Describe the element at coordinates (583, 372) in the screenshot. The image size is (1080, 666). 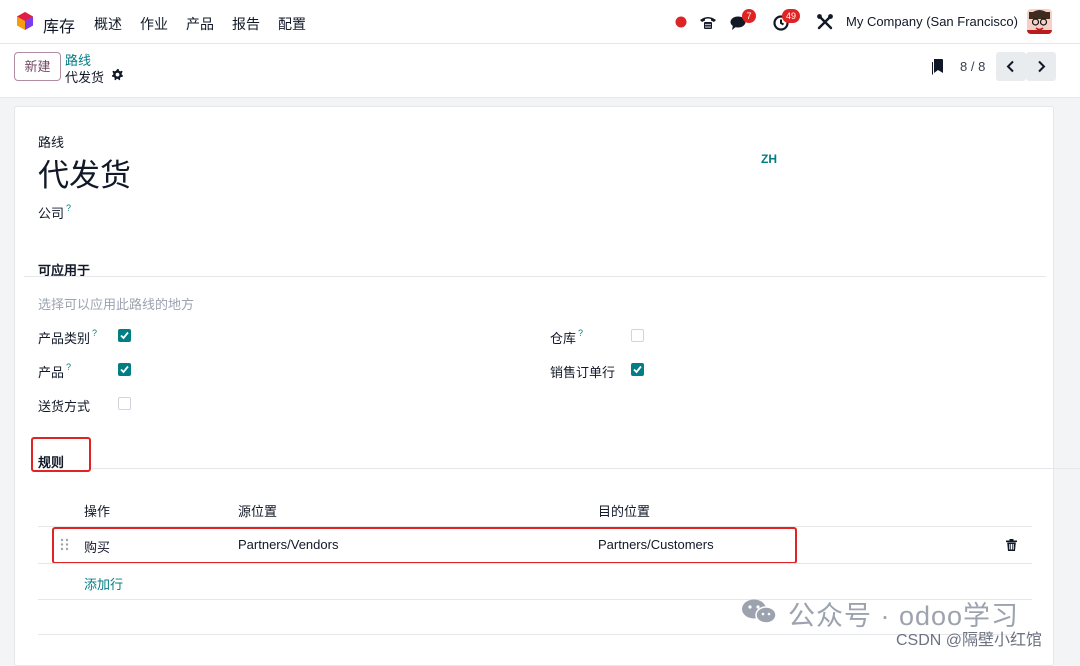
I see `sales-order-line-label: 销售订单行` at that location.